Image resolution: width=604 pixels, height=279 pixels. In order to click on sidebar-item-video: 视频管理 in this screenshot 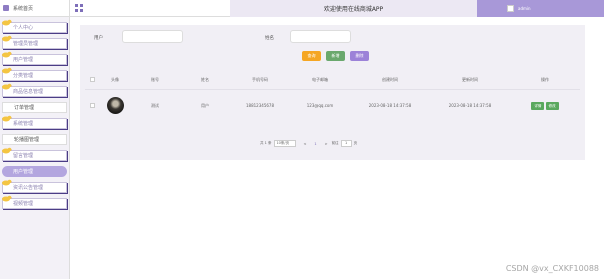, I will do `click(34, 202)`.